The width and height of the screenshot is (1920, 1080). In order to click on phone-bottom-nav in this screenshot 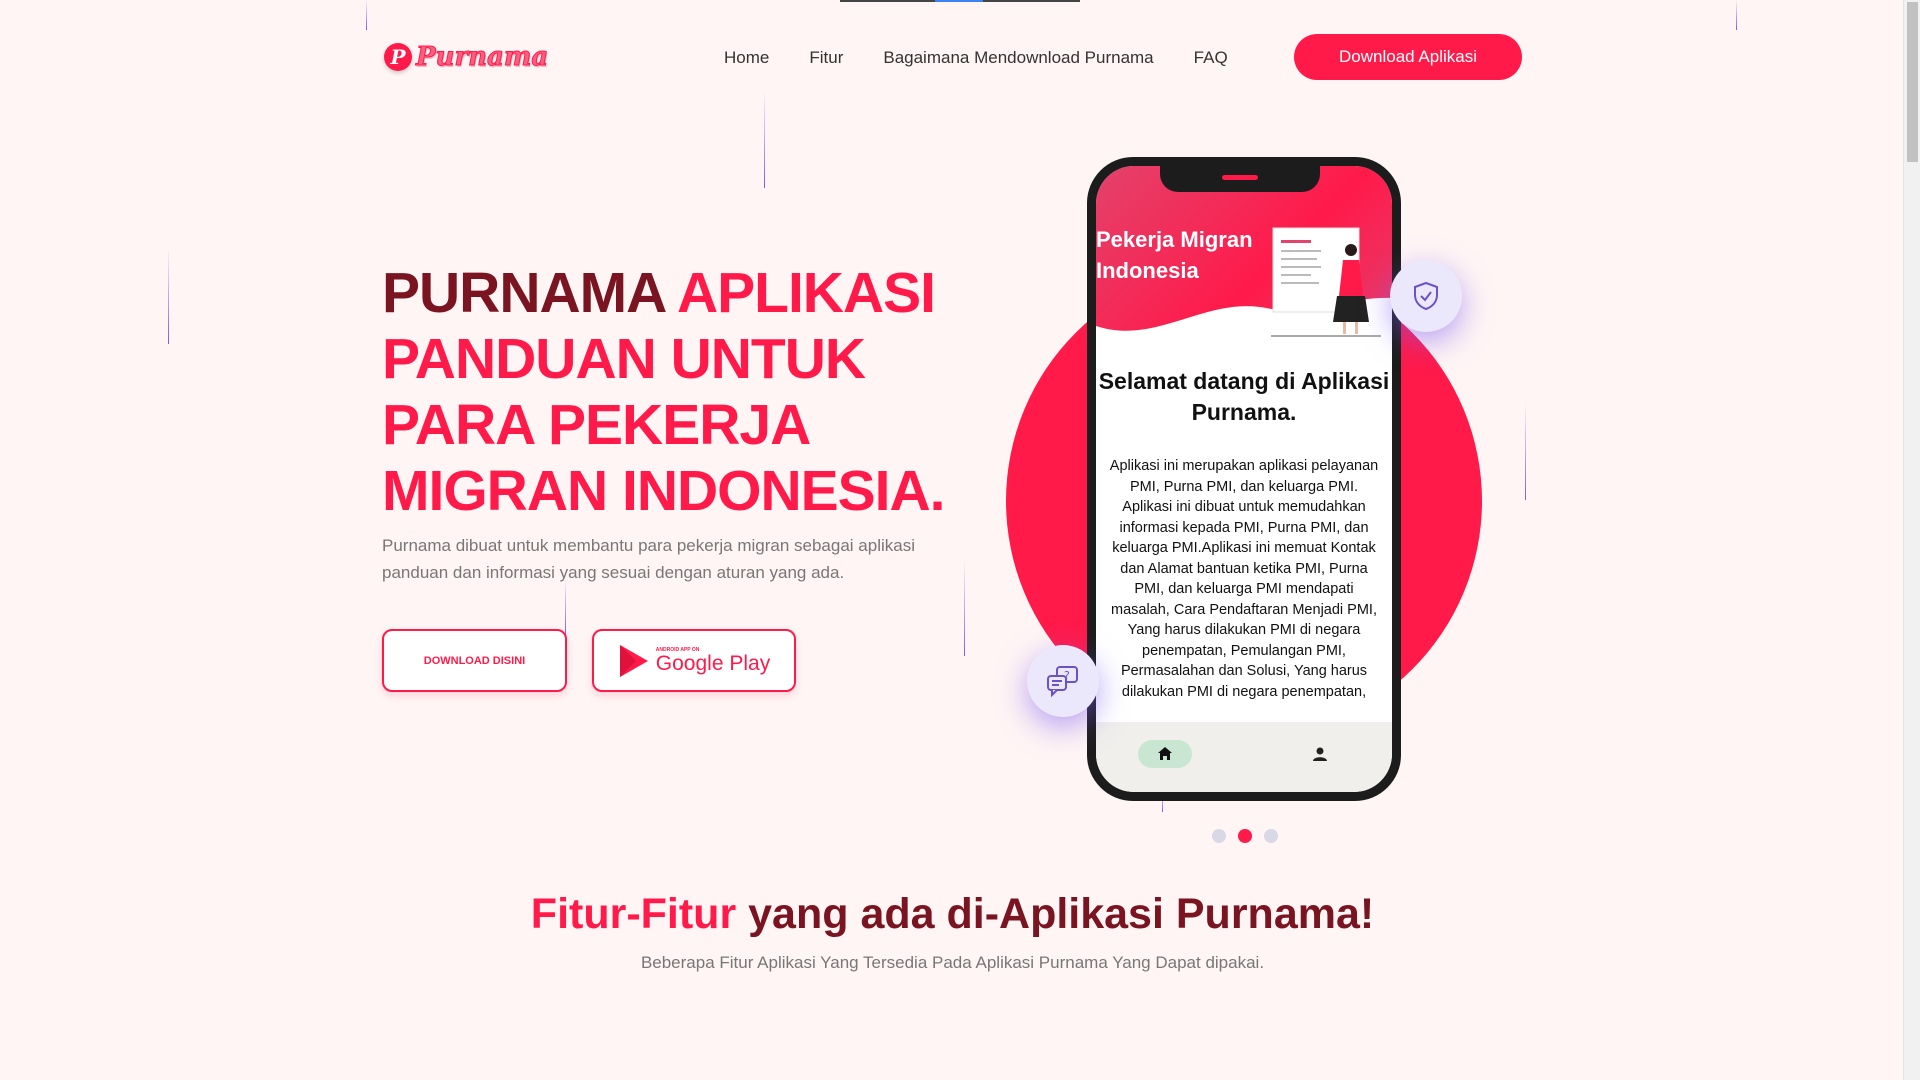, I will do `click(1244, 757)`.